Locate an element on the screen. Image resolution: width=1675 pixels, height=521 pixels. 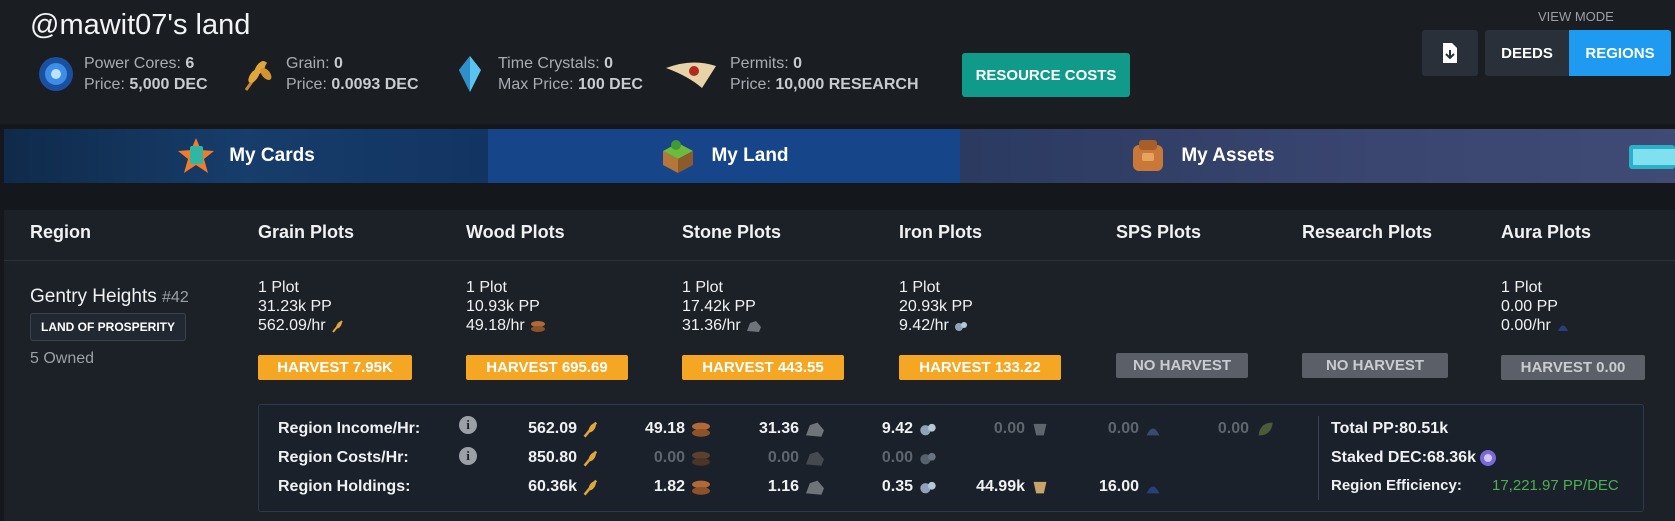
grain-resource: Grain: 0 Price: 0.0093 DEC is located at coordinates (328, 74).